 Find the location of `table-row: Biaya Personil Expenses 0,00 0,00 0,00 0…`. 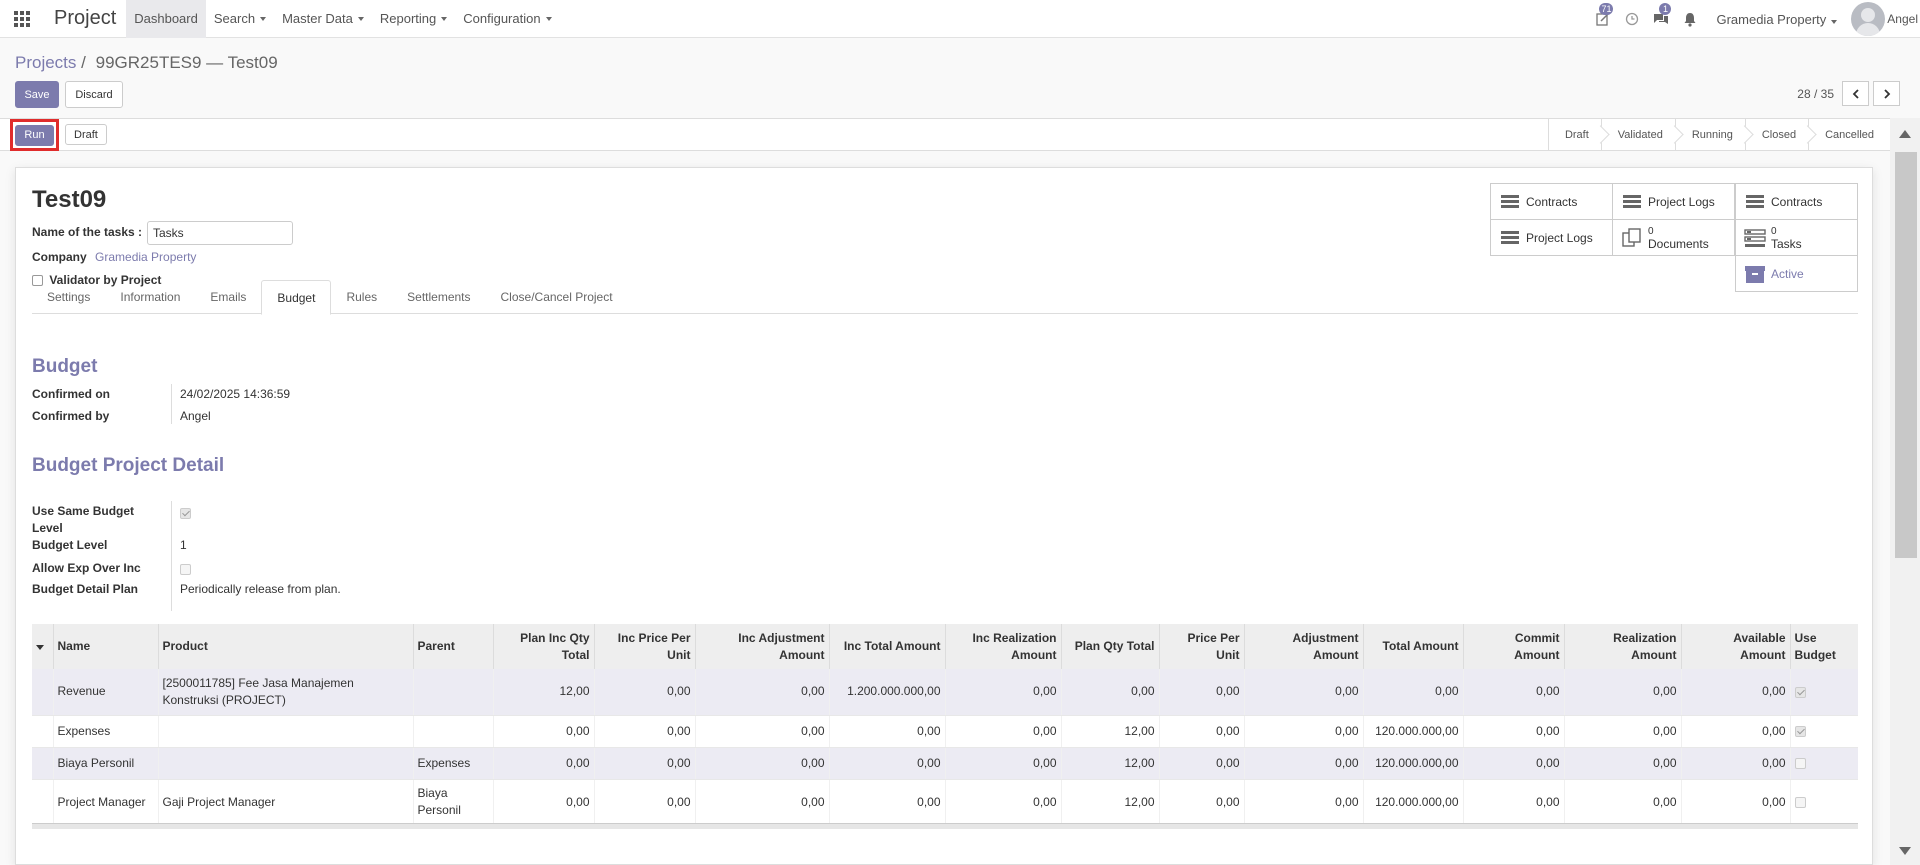

table-row: Biaya Personil Expenses 0,00 0,00 0,00 0… is located at coordinates (945, 763).